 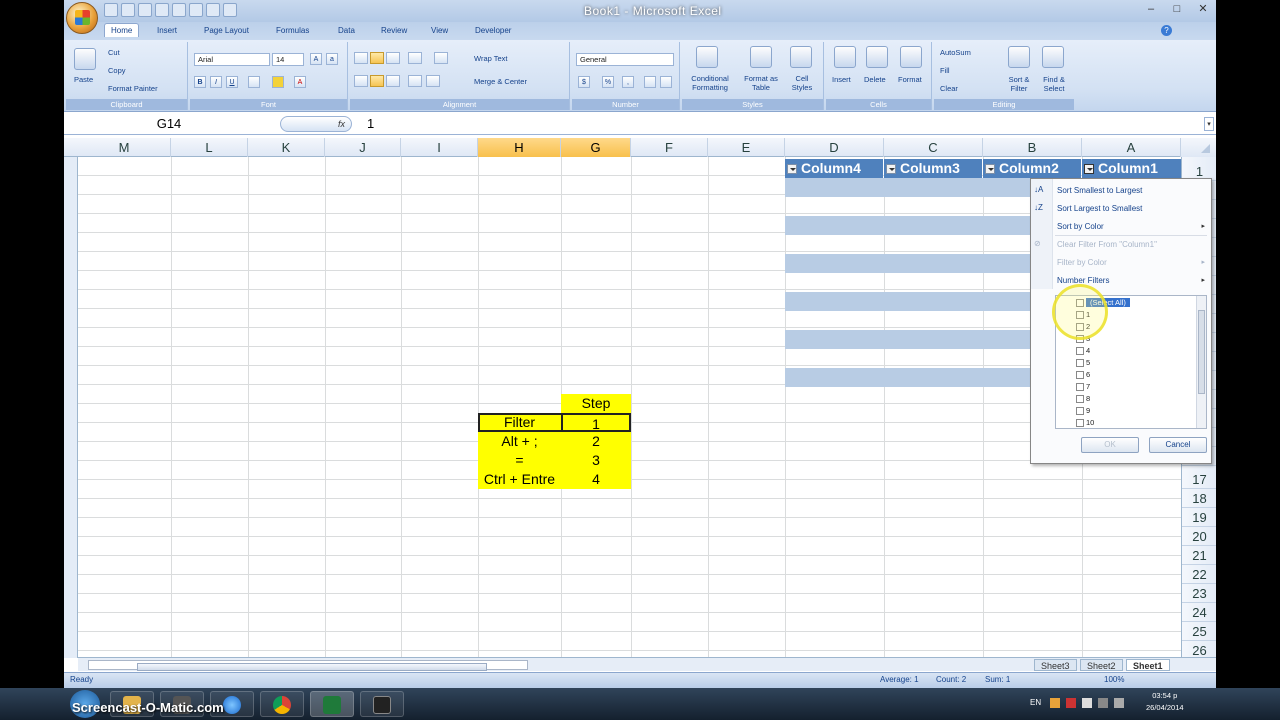 What do you see at coordinates (393, 81) in the screenshot?
I see `align-right-icon` at bounding box center [393, 81].